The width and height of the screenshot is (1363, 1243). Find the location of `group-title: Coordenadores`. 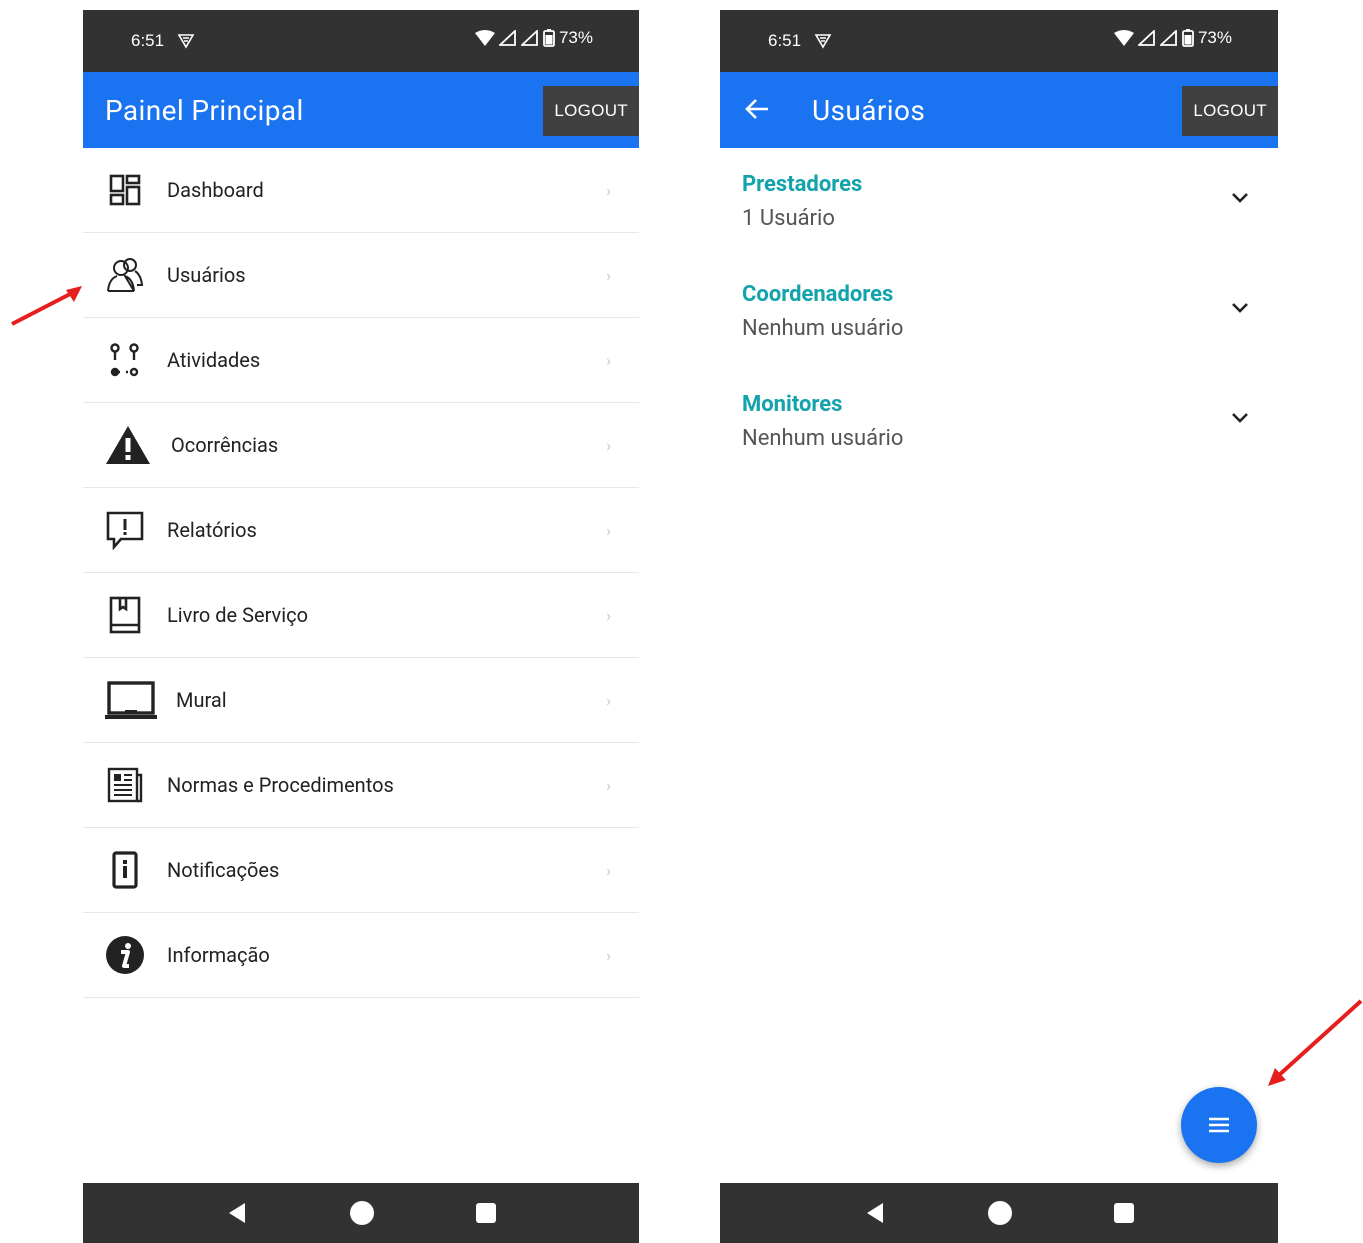

group-title: Coordenadores is located at coordinates (818, 294).